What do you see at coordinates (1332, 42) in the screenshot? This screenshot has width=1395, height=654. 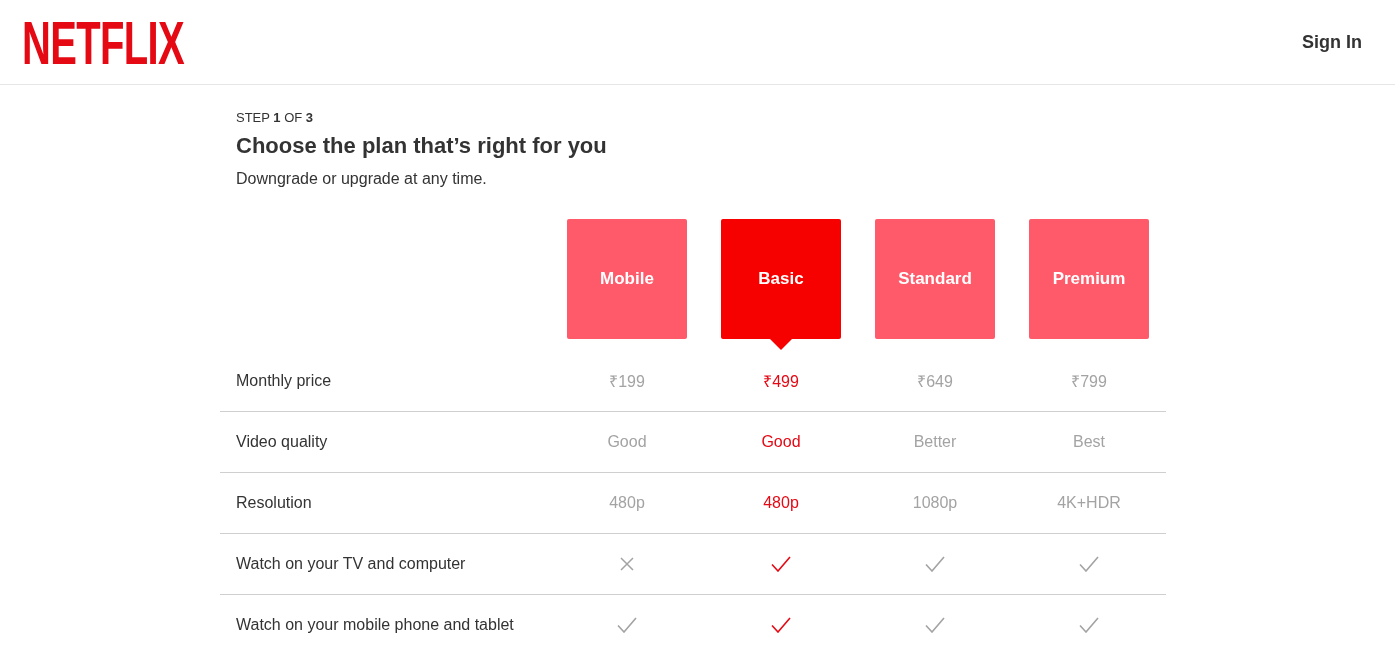 I see `sign-in-link: Sign In` at bounding box center [1332, 42].